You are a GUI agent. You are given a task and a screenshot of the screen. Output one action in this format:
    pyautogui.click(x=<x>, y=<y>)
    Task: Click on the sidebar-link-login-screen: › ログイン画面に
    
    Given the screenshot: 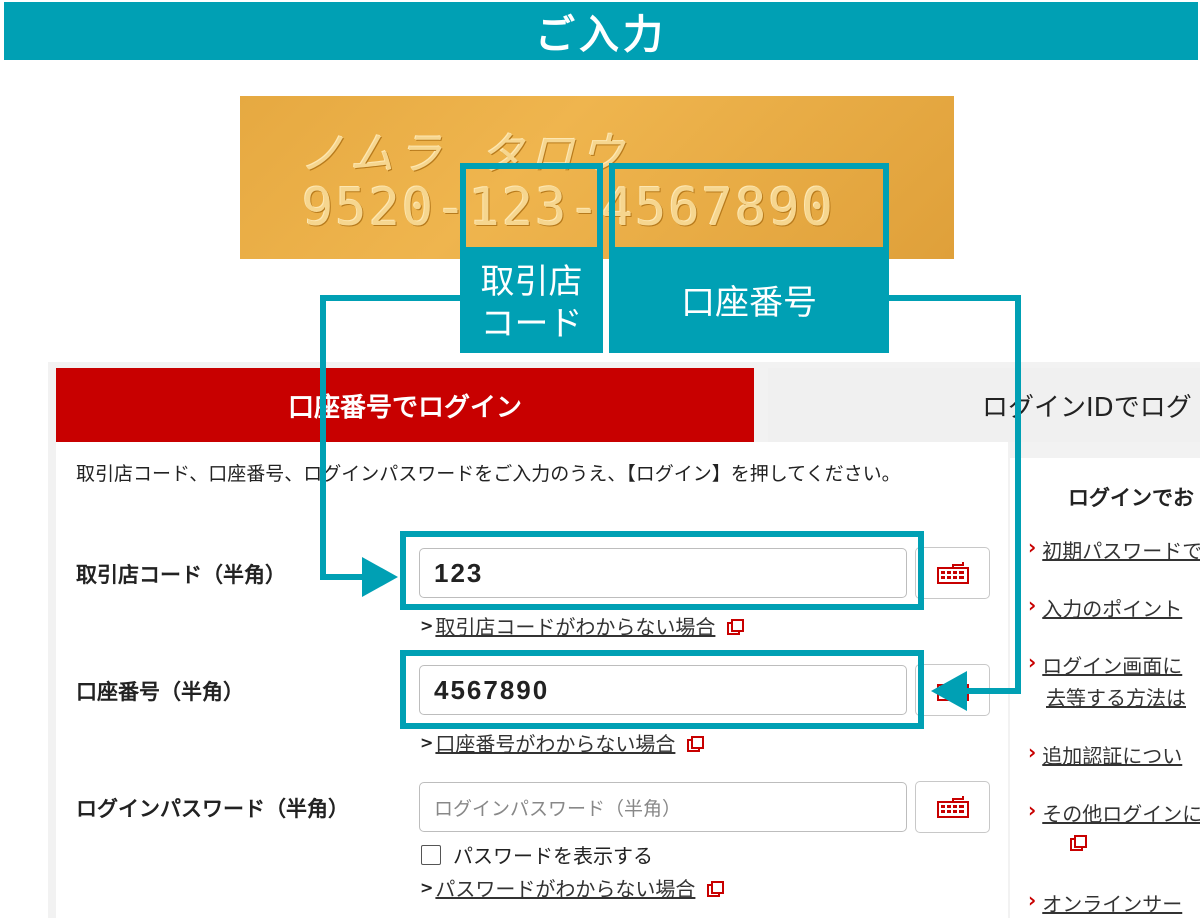 What is the action you would take?
    pyautogui.click(x=1105, y=664)
    